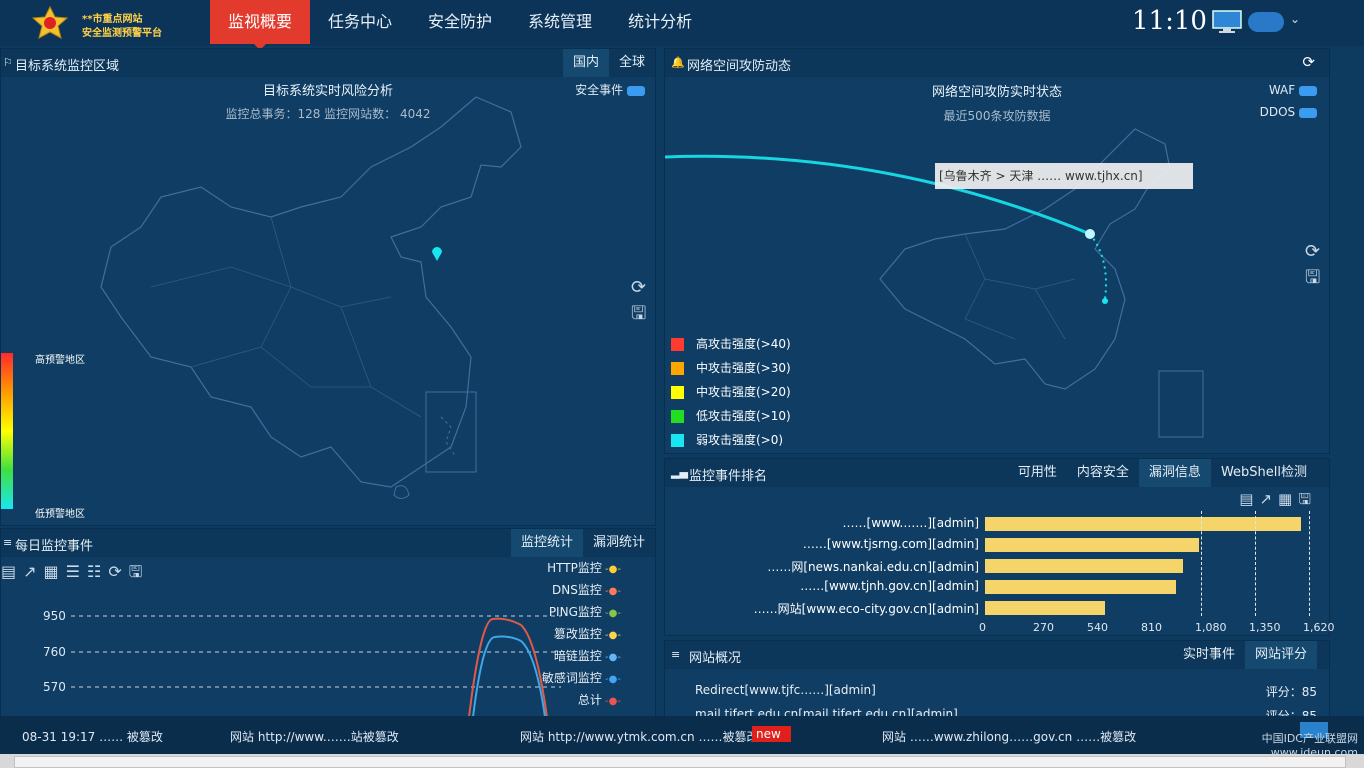 The image size is (1364, 768). I want to click on series-legend-item: 暗链监控 -●-, so click(561, 655).